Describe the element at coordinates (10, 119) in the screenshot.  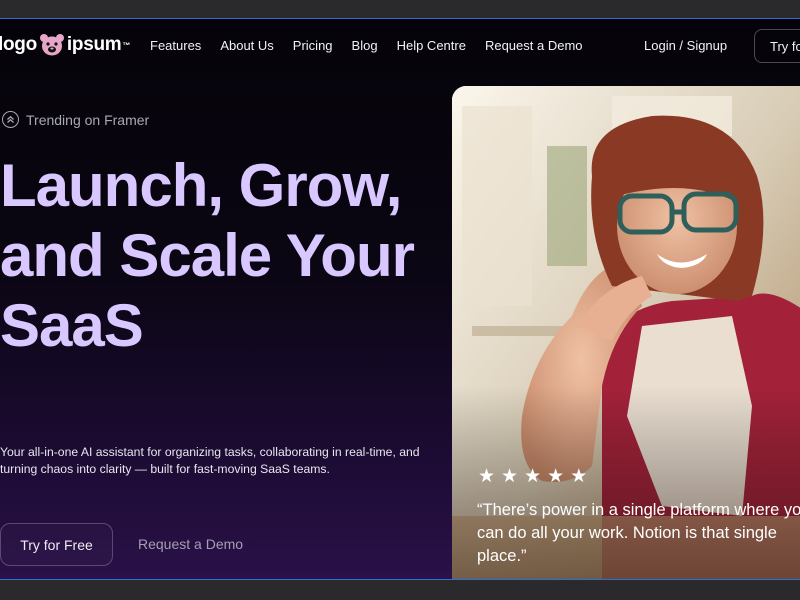
I see `chevron-up-circle-icon` at that location.